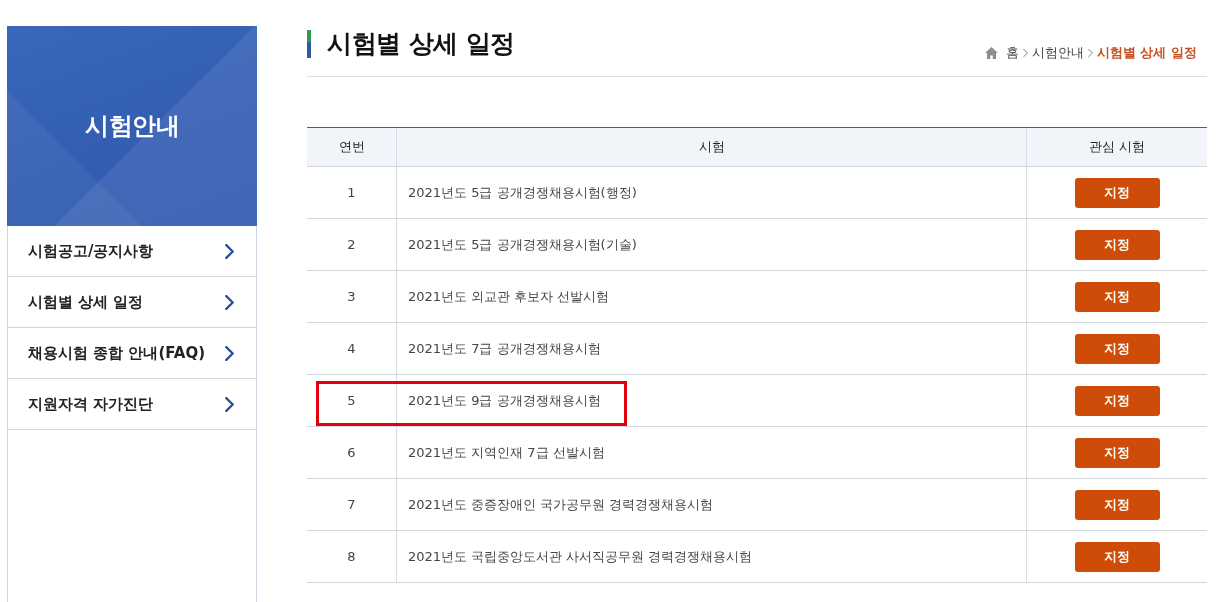 The width and height of the screenshot is (1225, 602). I want to click on sidebar-title: 시험안내, so click(132, 126).